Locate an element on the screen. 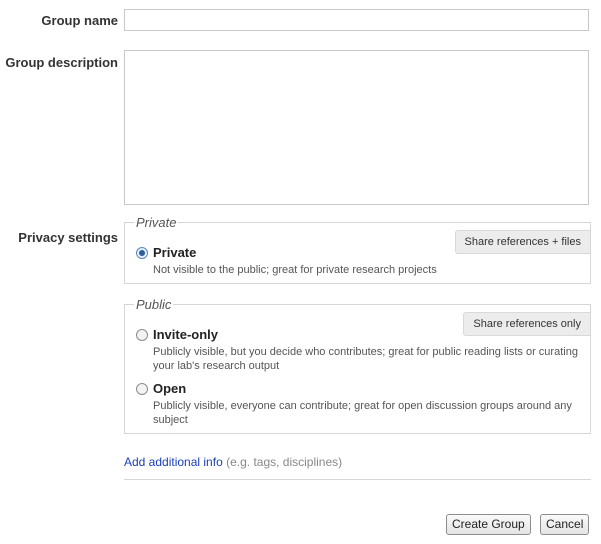 This screenshot has width=601, height=544. share-references-only-tag: Share references only is located at coordinates (526, 324).